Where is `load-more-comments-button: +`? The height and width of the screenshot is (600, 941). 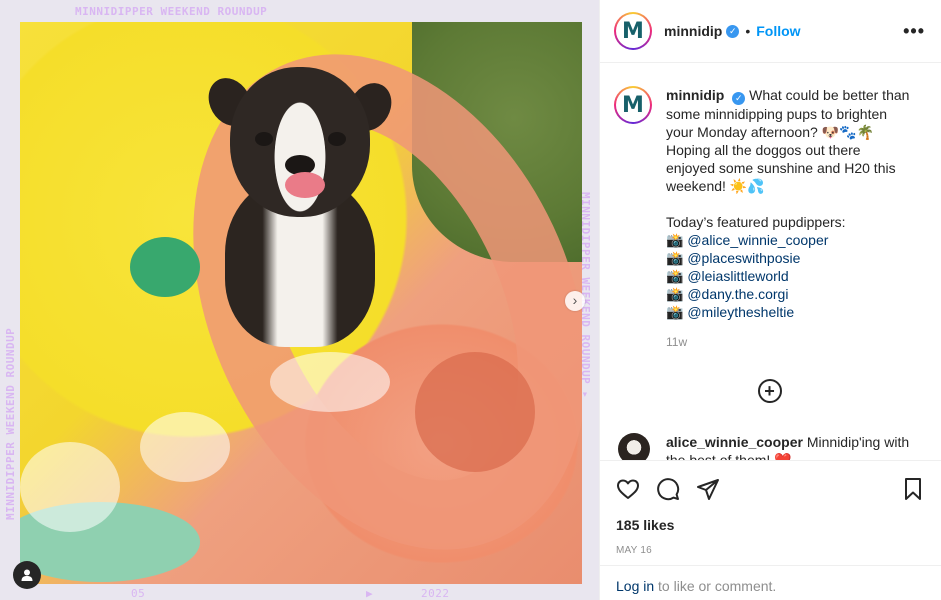
load-more-comments-button: + is located at coordinates (769, 390).